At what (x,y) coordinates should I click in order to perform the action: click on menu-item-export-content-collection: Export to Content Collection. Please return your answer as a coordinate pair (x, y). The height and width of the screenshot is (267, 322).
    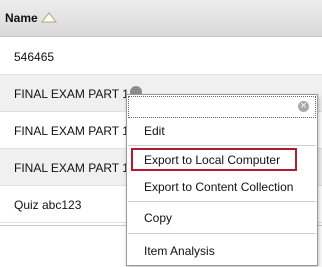
    Looking at the image, I should click on (218, 187).